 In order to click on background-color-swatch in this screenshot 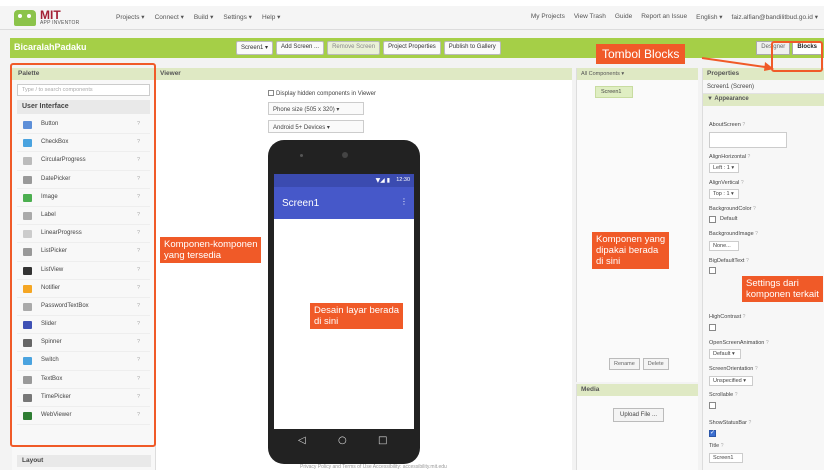, I will do `click(712, 219)`.